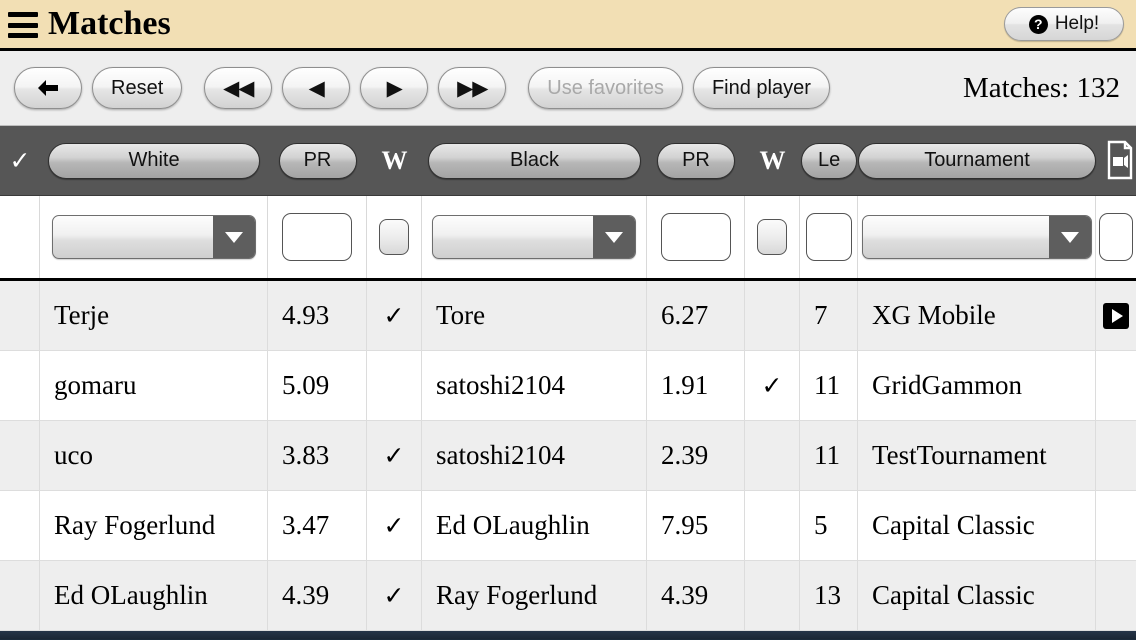 Image resolution: width=1136 pixels, height=640 pixels. I want to click on cell-tournament: GridGammon, so click(977, 385).